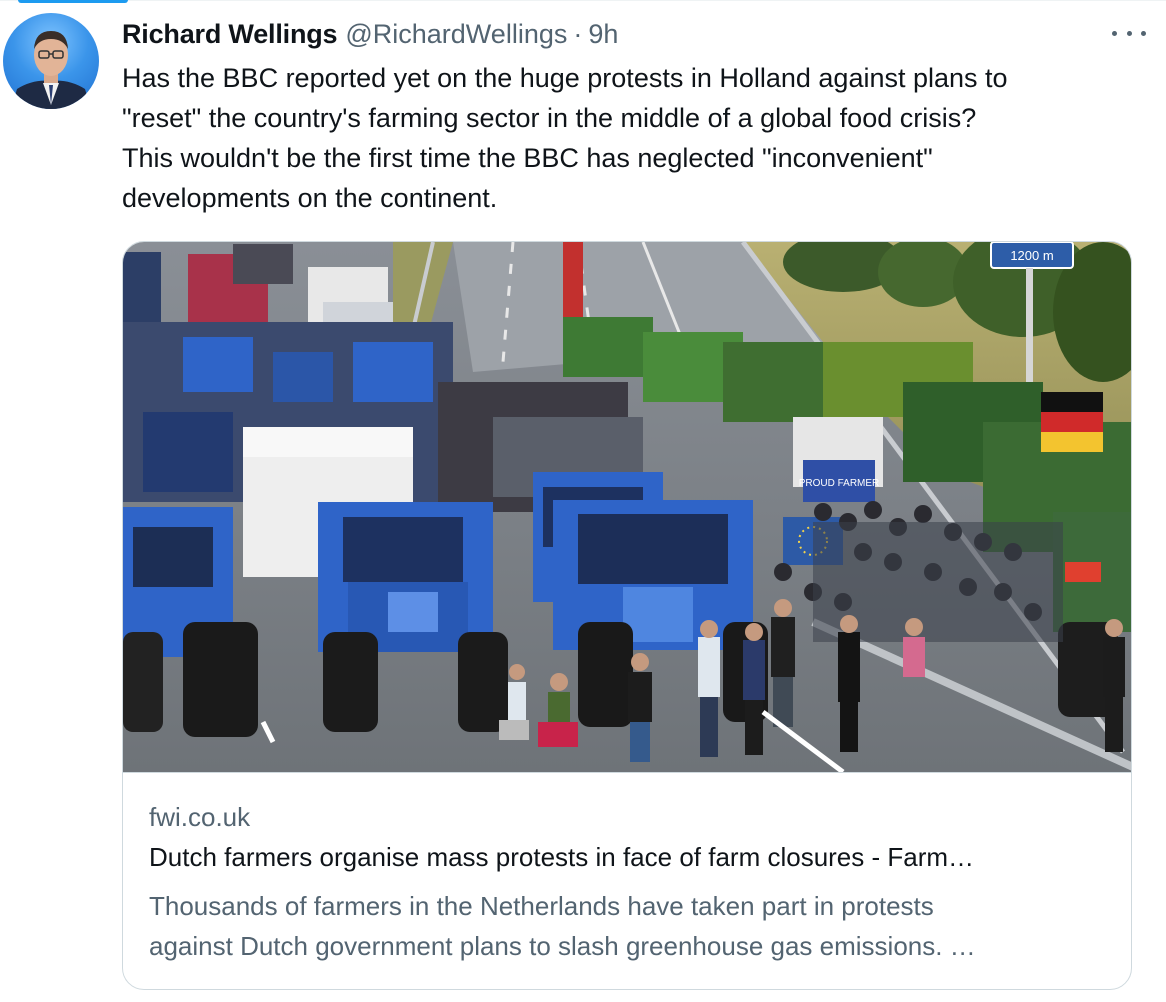 The image size is (1166, 1002). What do you see at coordinates (839, 483) in the screenshot?
I see `protest-banner-text: PROUD FARMER` at bounding box center [839, 483].